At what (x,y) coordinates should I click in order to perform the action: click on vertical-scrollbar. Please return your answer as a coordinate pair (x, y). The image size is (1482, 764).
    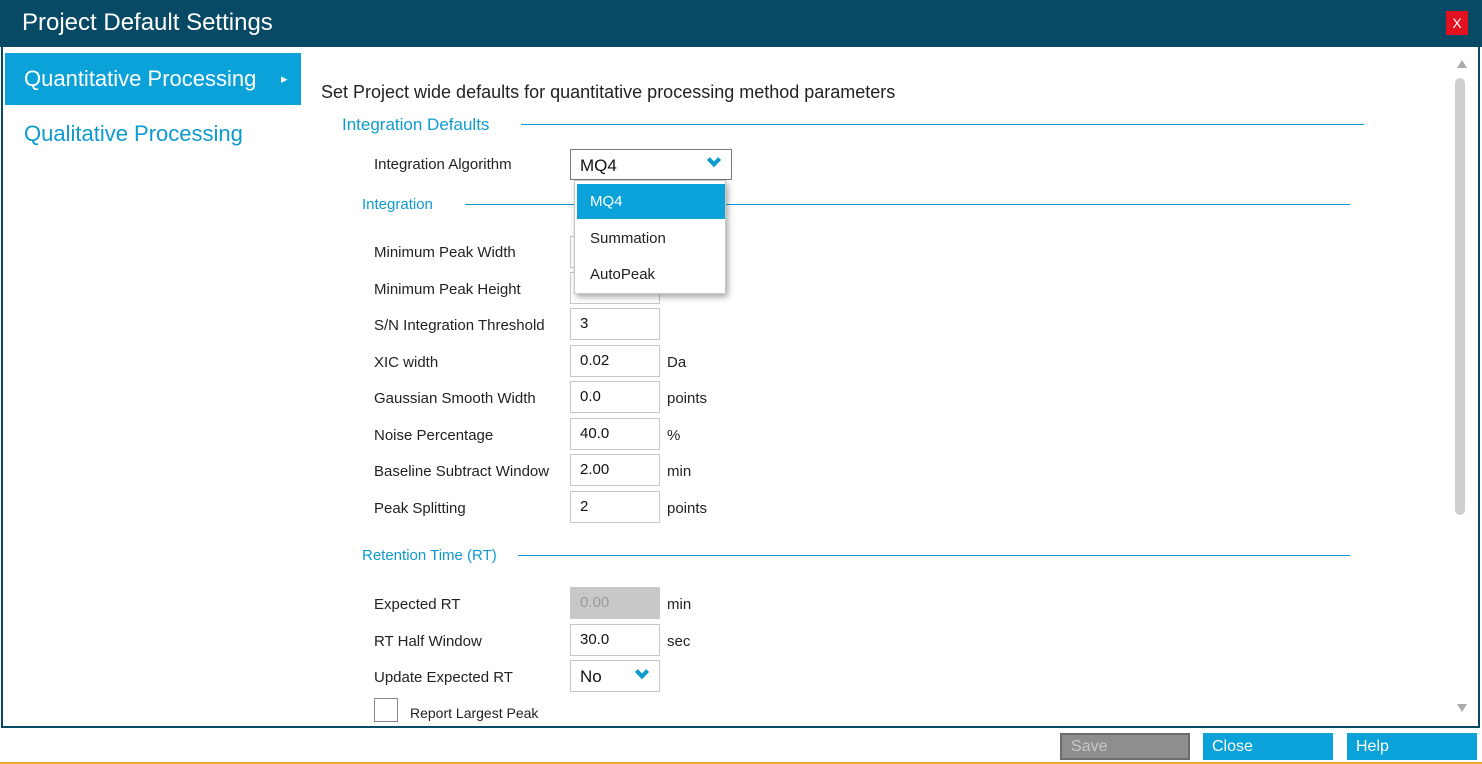
    Looking at the image, I should click on (1462, 388).